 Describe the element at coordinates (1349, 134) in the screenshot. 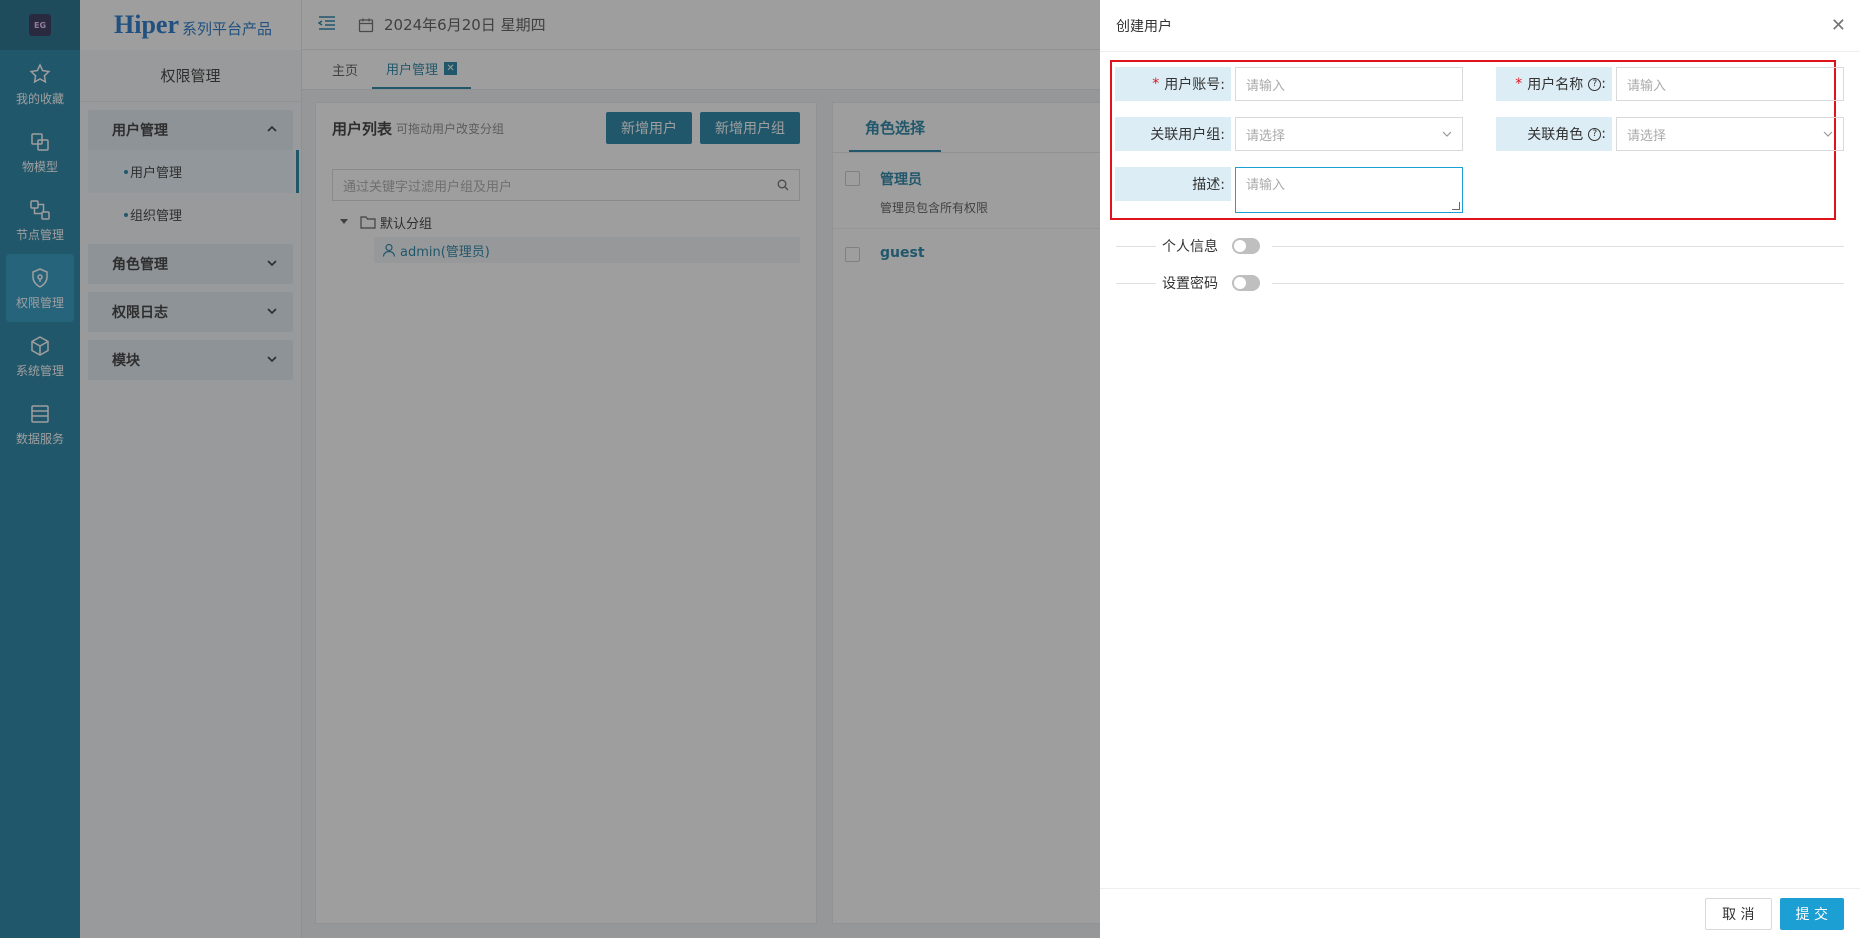

I see `user-group-select: 请选择` at that location.